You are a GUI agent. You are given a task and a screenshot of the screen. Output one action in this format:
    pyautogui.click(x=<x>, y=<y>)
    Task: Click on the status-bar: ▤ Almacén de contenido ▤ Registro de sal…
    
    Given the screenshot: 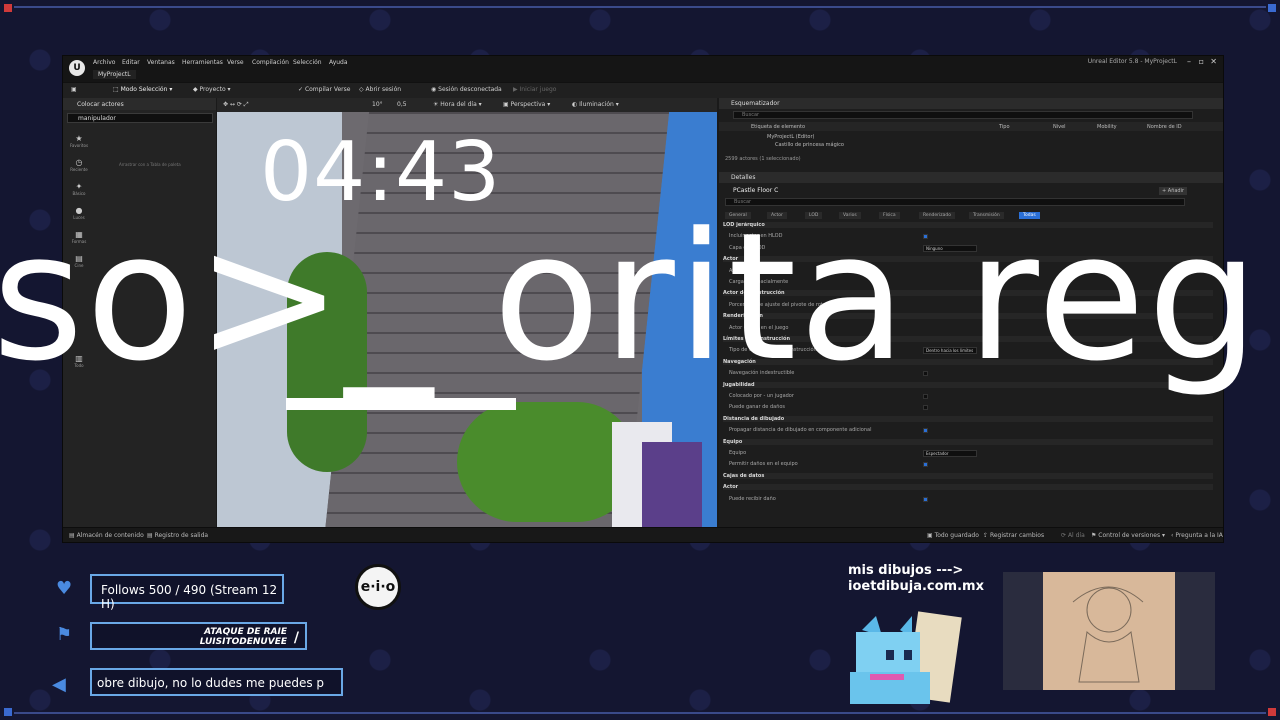 What is the action you would take?
    pyautogui.click(x=643, y=534)
    